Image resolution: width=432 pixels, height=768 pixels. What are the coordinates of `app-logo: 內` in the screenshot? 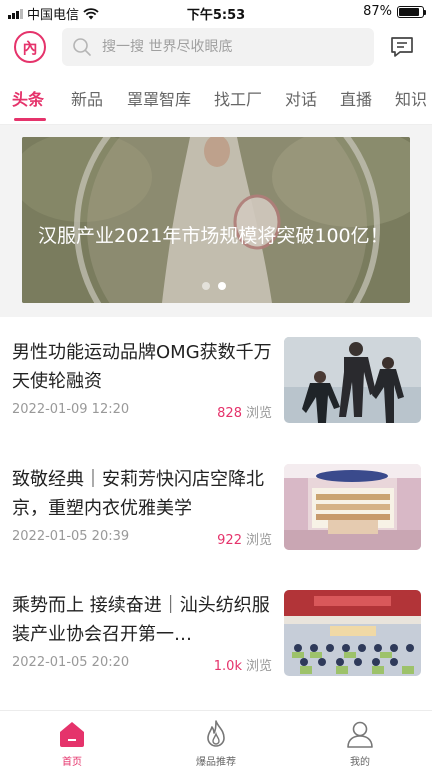 It's located at (30, 47).